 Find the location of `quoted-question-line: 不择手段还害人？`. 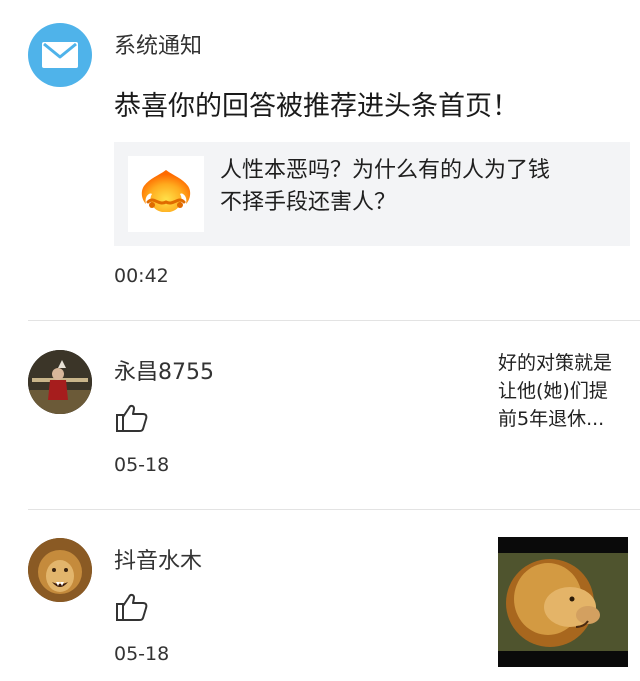

quoted-question-line: 不择手段还害人？ is located at coordinates (308, 202).